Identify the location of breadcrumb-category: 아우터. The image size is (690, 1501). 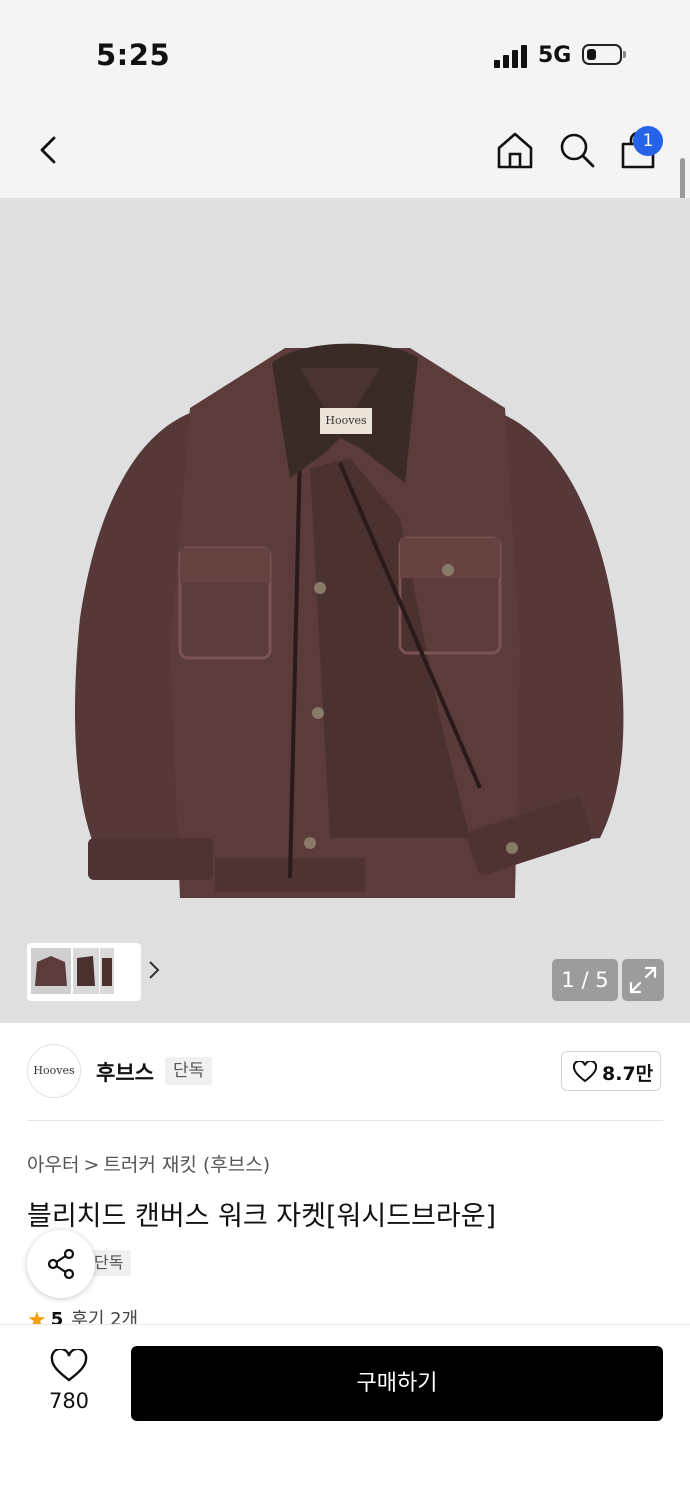
(53, 1165).